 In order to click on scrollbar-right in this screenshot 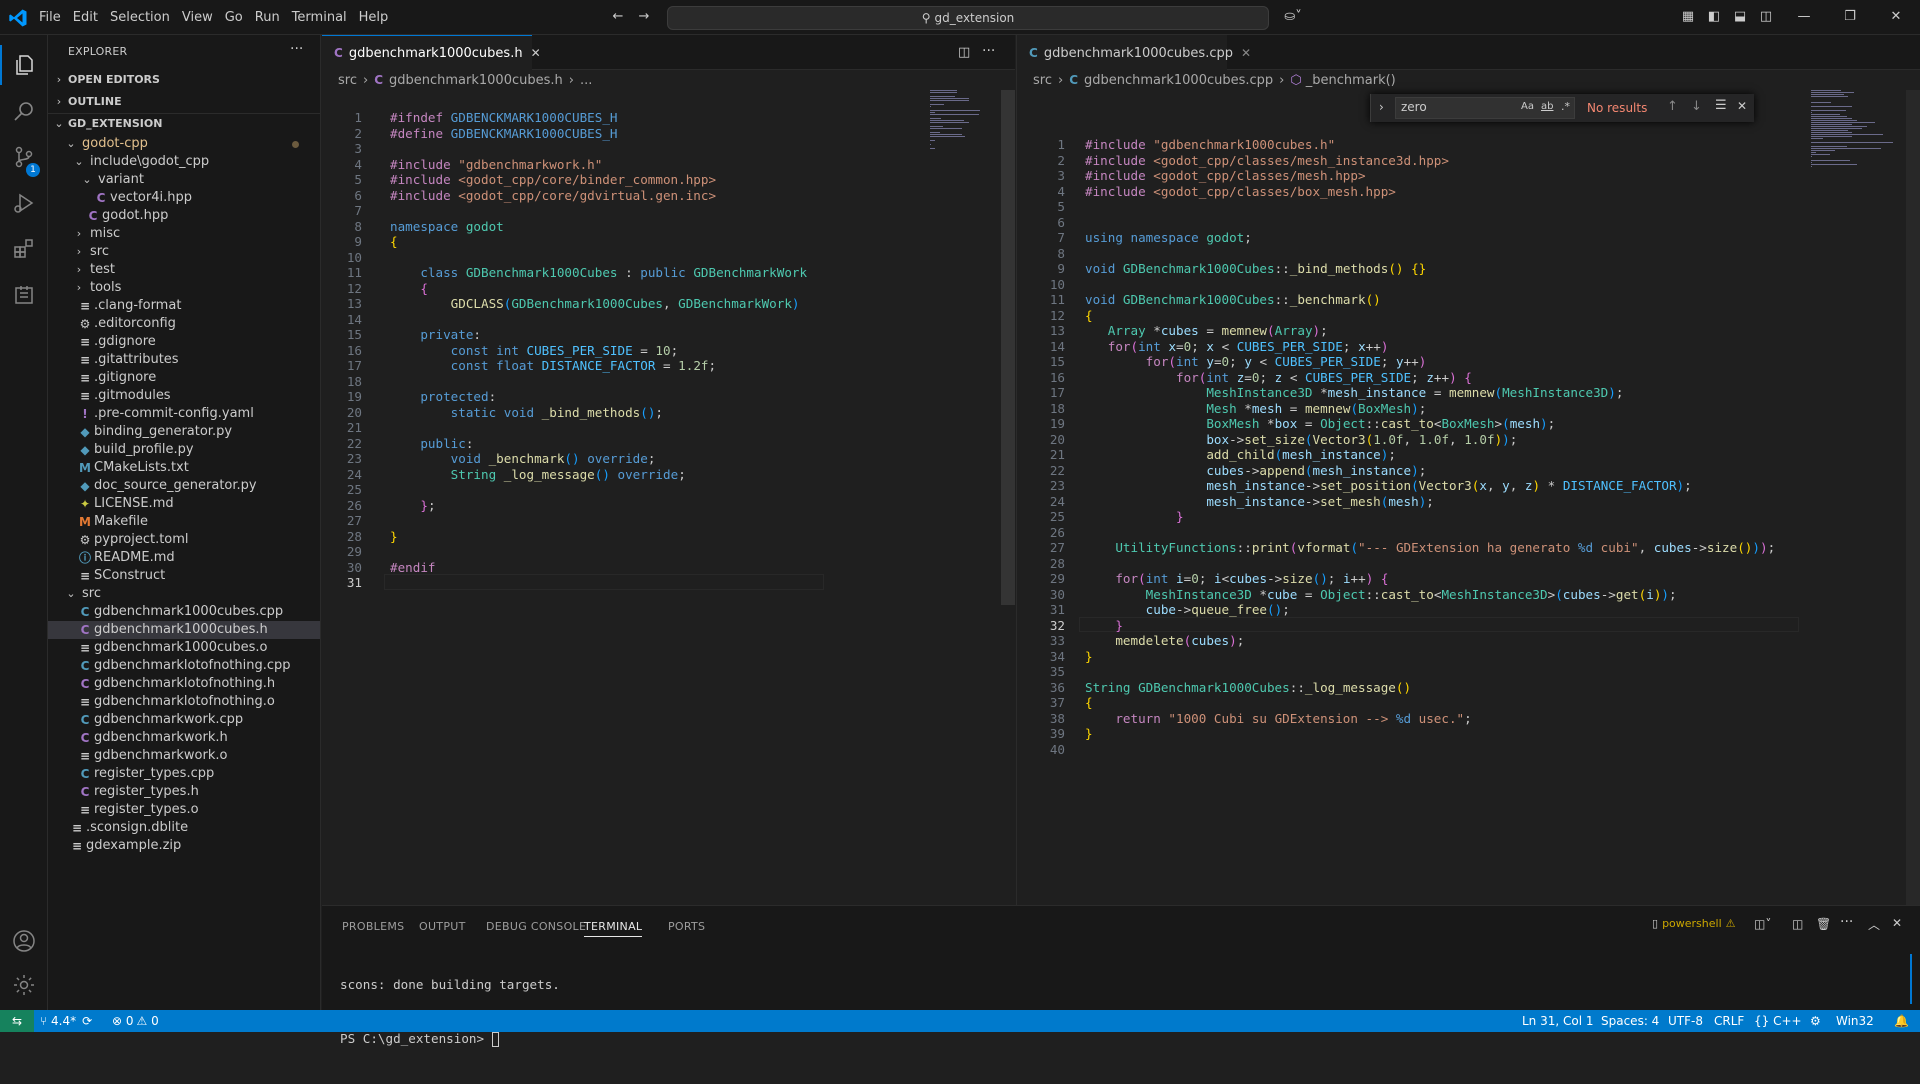, I will do `click(1913, 497)`.